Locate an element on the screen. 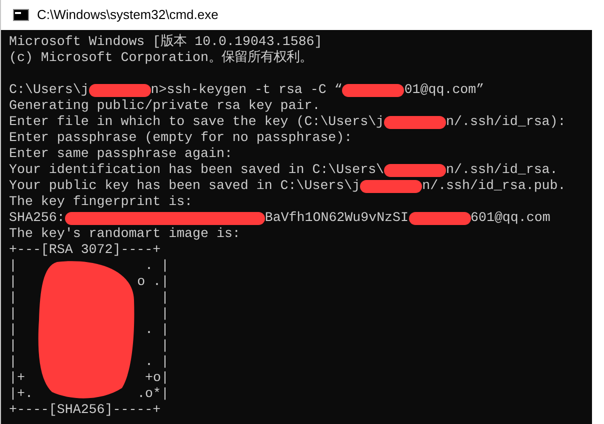  console-text: Microsoft Windows [版本 10.0.19043.1586] is located at coordinates (165, 42).